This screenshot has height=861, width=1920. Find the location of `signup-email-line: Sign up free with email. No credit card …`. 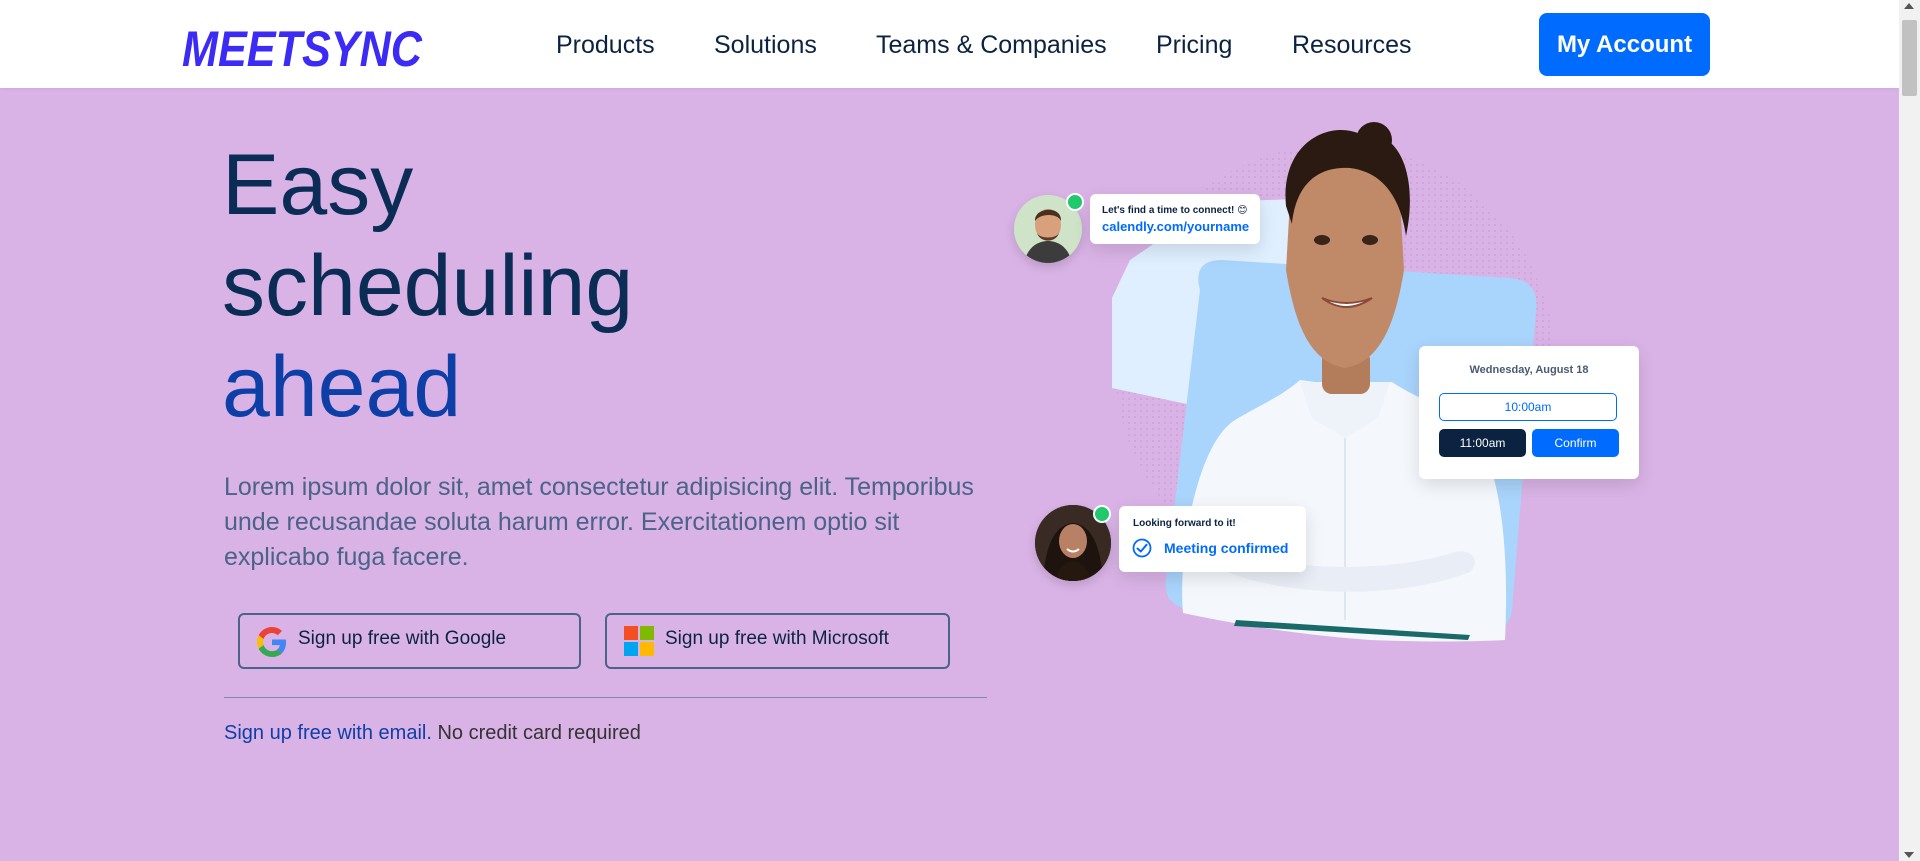

signup-email-line: Sign up free with email. No credit card … is located at coordinates (432, 733).